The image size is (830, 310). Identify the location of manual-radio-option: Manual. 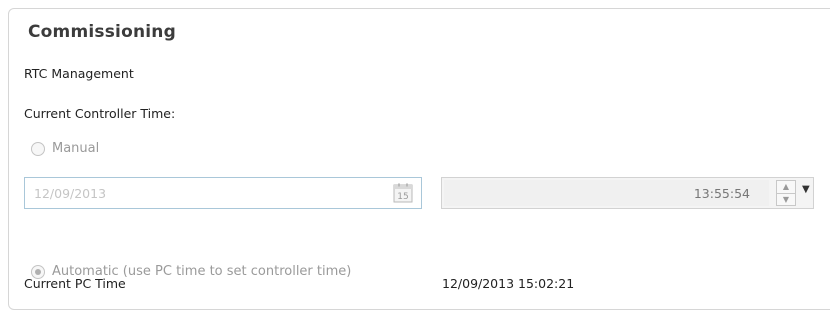
(65, 148).